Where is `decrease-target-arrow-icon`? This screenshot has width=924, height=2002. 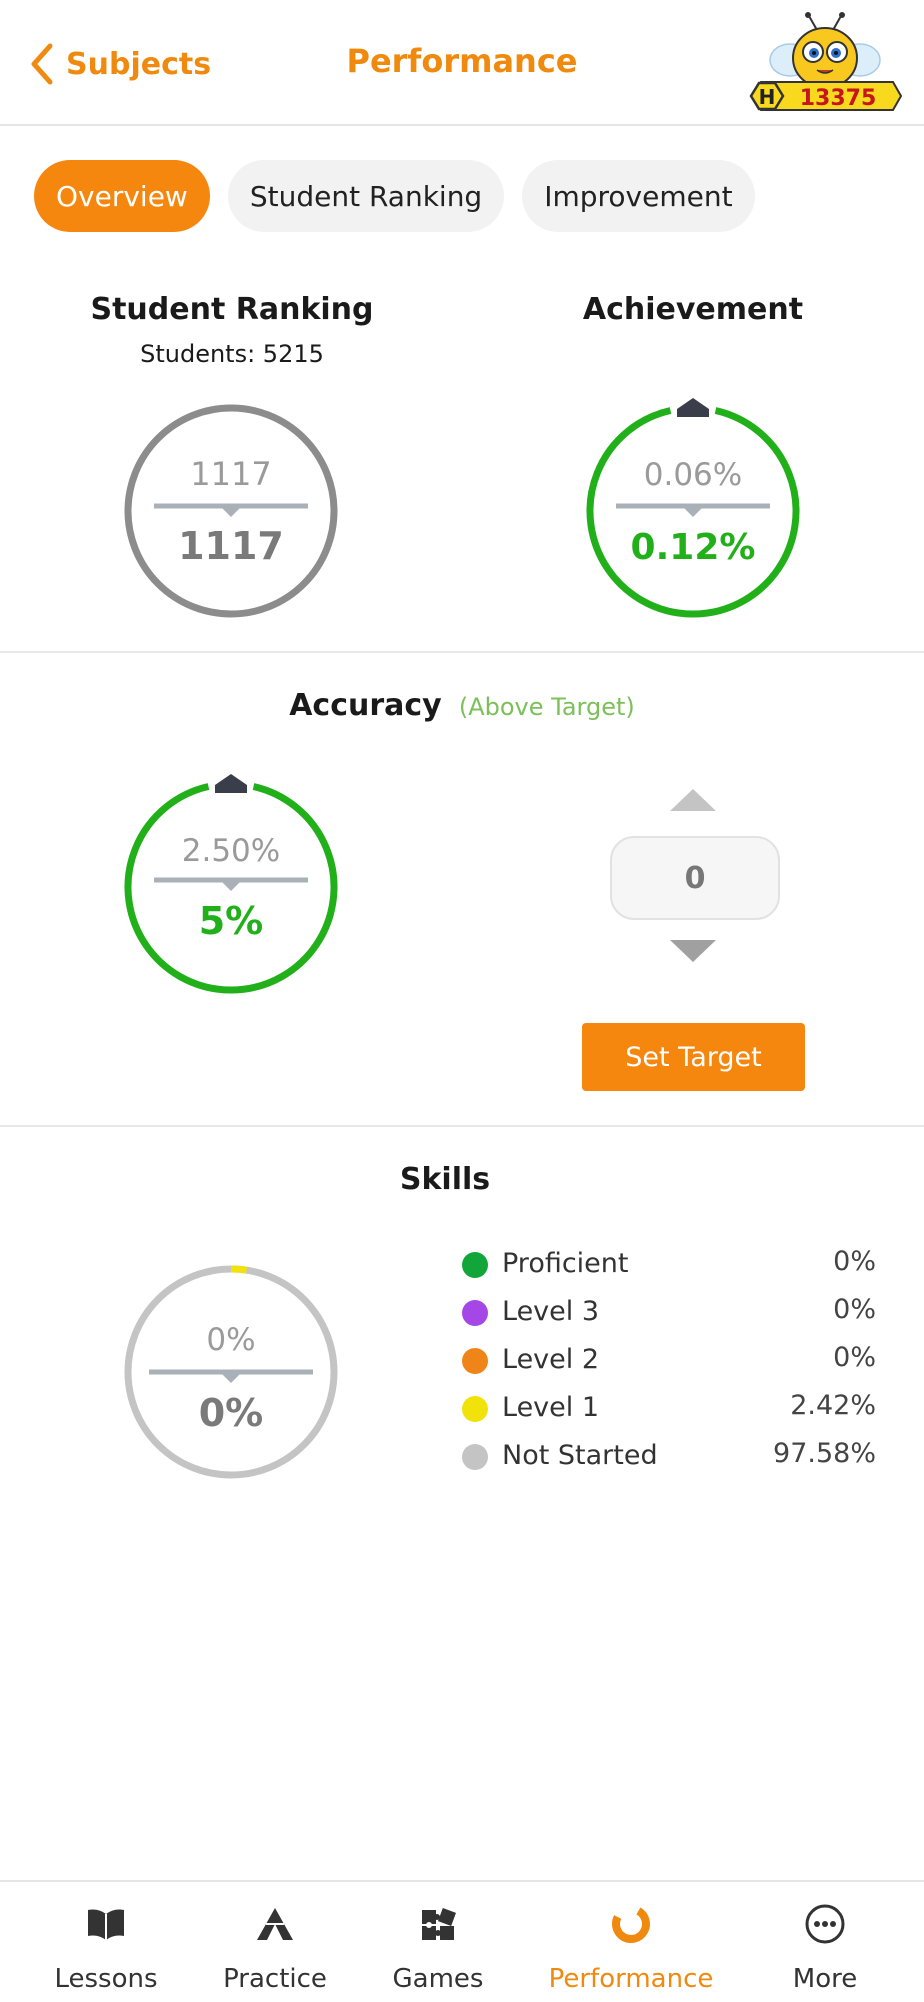 decrease-target-arrow-icon is located at coordinates (693, 951).